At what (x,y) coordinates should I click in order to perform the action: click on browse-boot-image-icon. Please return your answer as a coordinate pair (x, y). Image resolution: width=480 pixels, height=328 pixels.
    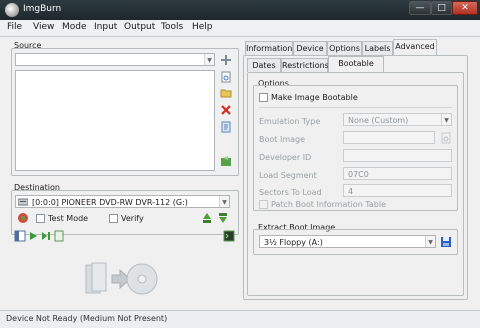
    Looking at the image, I should click on (446, 138).